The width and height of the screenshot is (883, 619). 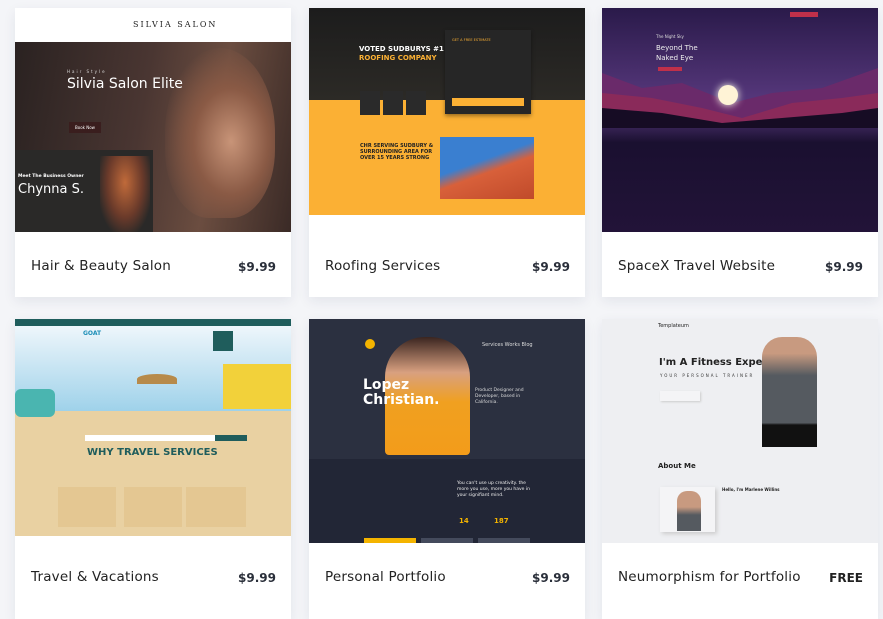 I want to click on thumb-headline-2: ROOFING COMPANY, so click(x=398, y=58).